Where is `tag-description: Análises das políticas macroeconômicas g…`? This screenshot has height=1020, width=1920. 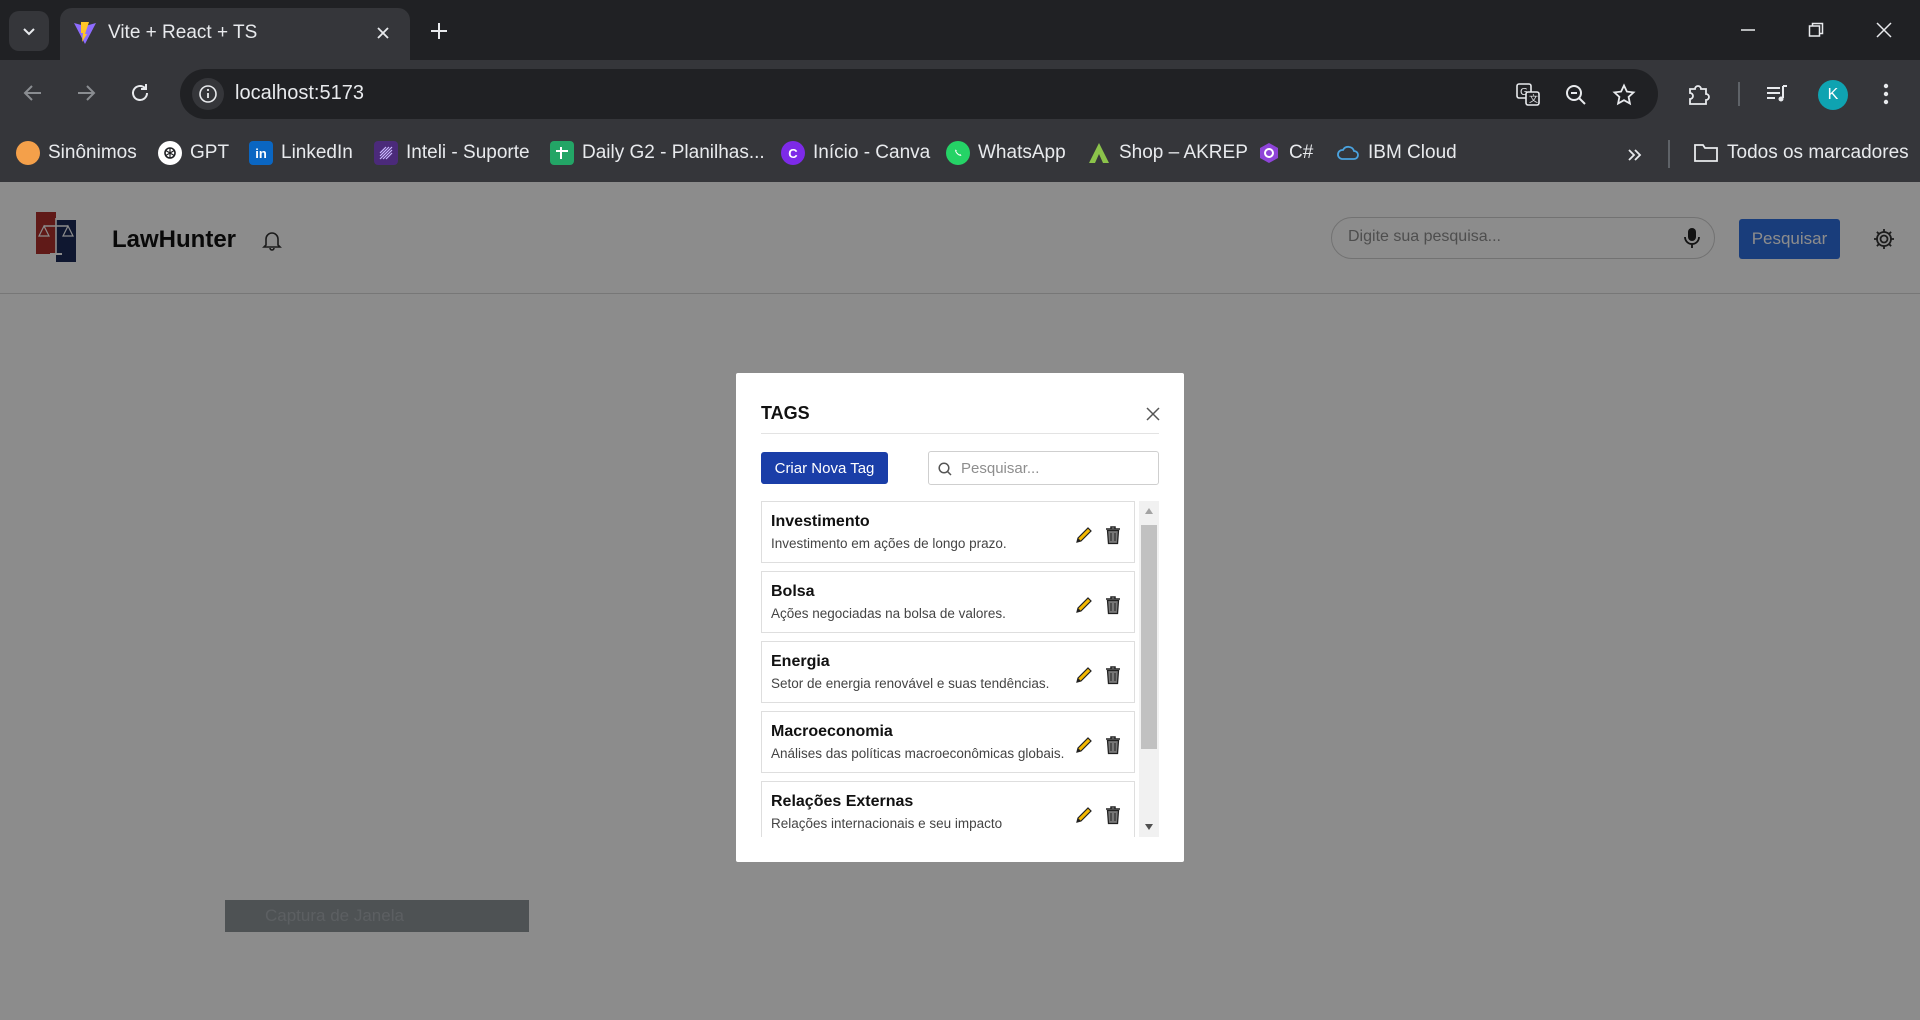 tag-description: Análises das políticas macroeconômicas g… is located at coordinates (918, 753).